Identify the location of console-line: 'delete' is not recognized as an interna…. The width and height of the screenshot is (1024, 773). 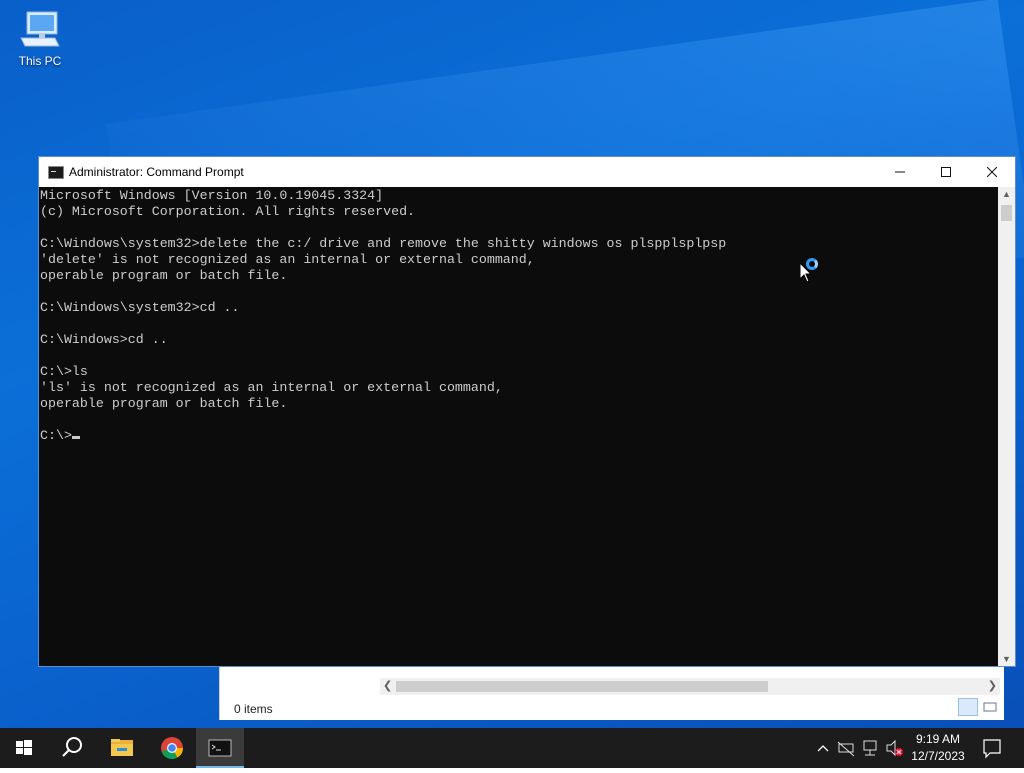
(287, 259).